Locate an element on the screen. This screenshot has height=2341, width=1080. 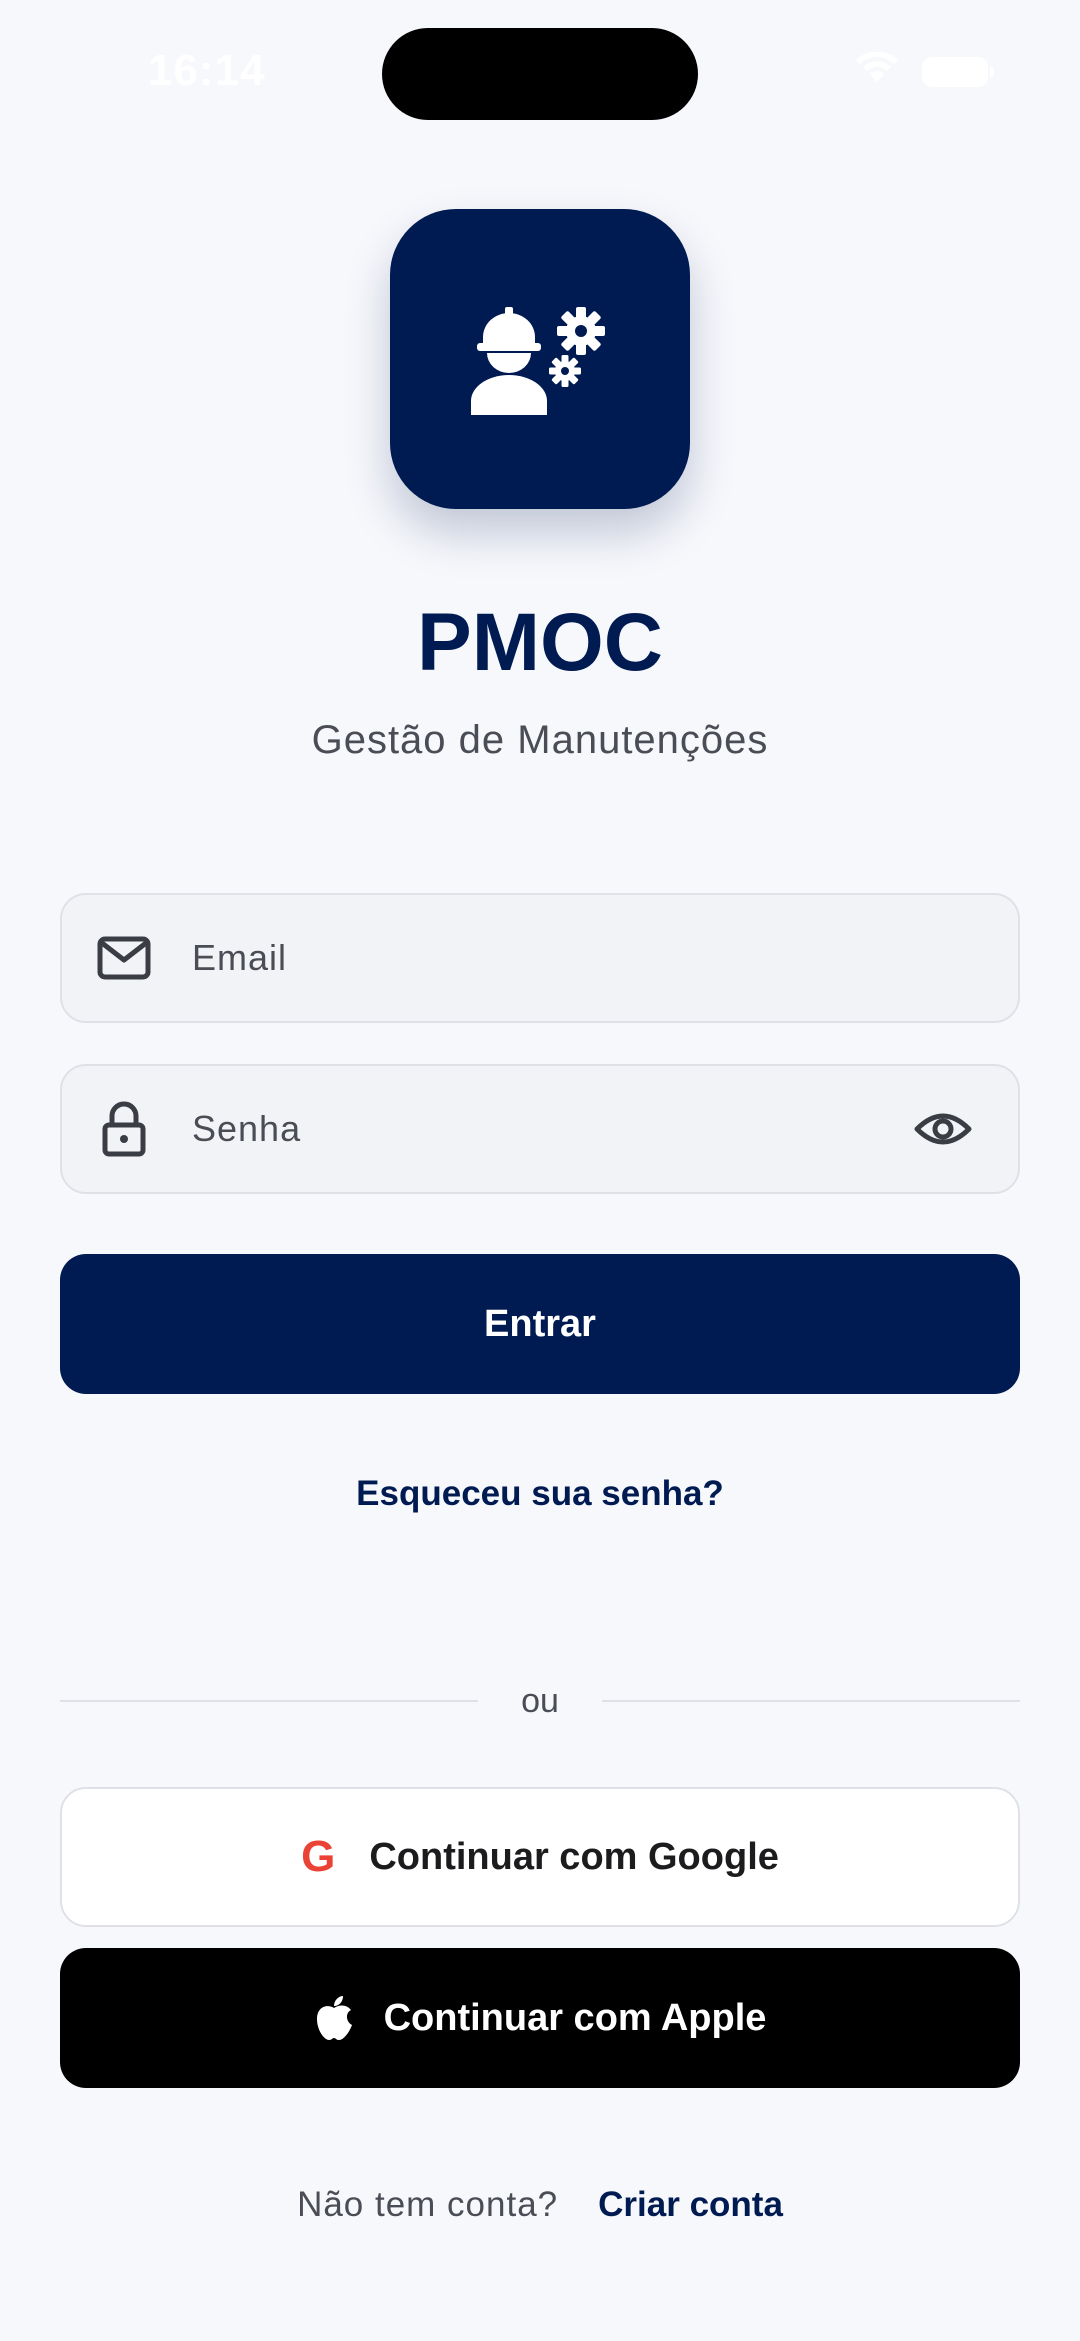
create-account-link: Criar conta is located at coordinates (690, 2205).